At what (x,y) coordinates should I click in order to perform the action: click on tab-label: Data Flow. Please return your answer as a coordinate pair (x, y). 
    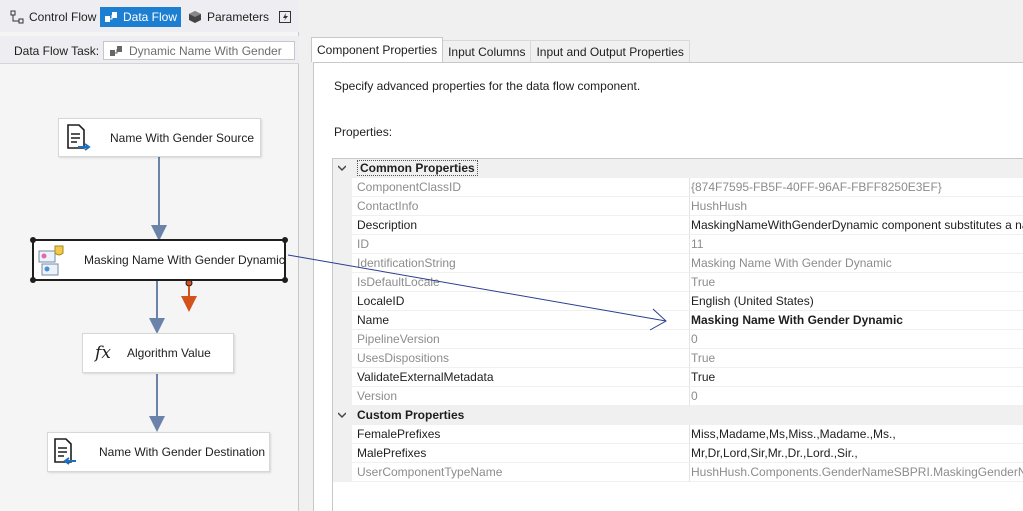
    Looking at the image, I should click on (150, 17).